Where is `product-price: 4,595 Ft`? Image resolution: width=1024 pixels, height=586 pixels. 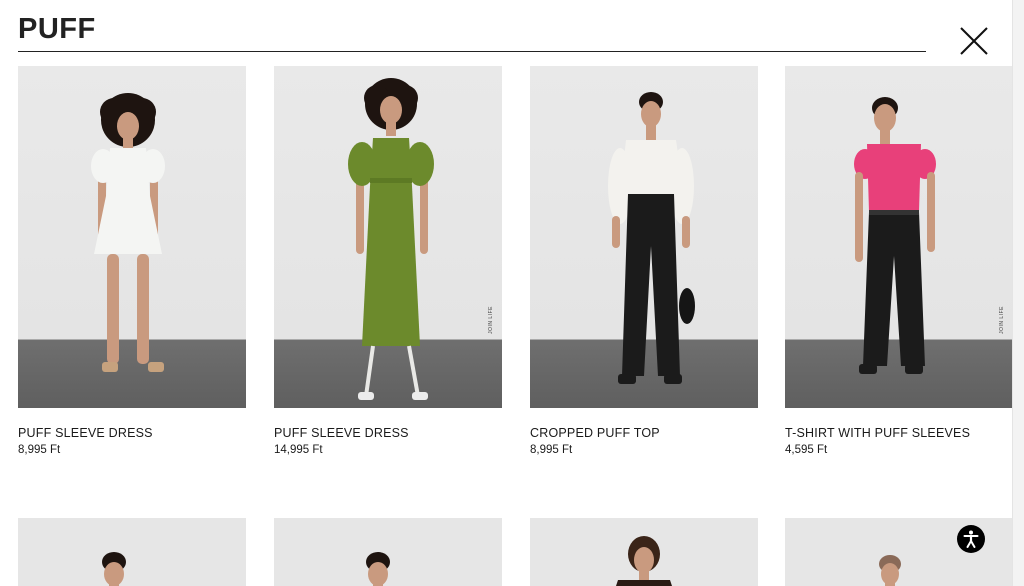
product-price: 4,595 Ft is located at coordinates (806, 450).